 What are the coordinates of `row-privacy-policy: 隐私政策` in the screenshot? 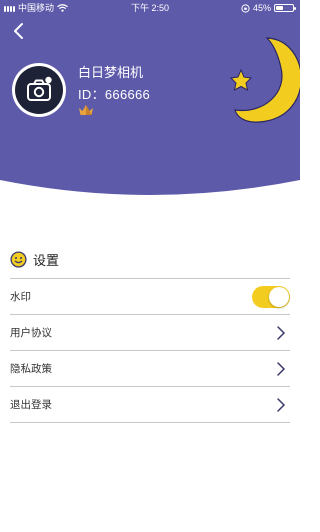 It's located at (150, 369).